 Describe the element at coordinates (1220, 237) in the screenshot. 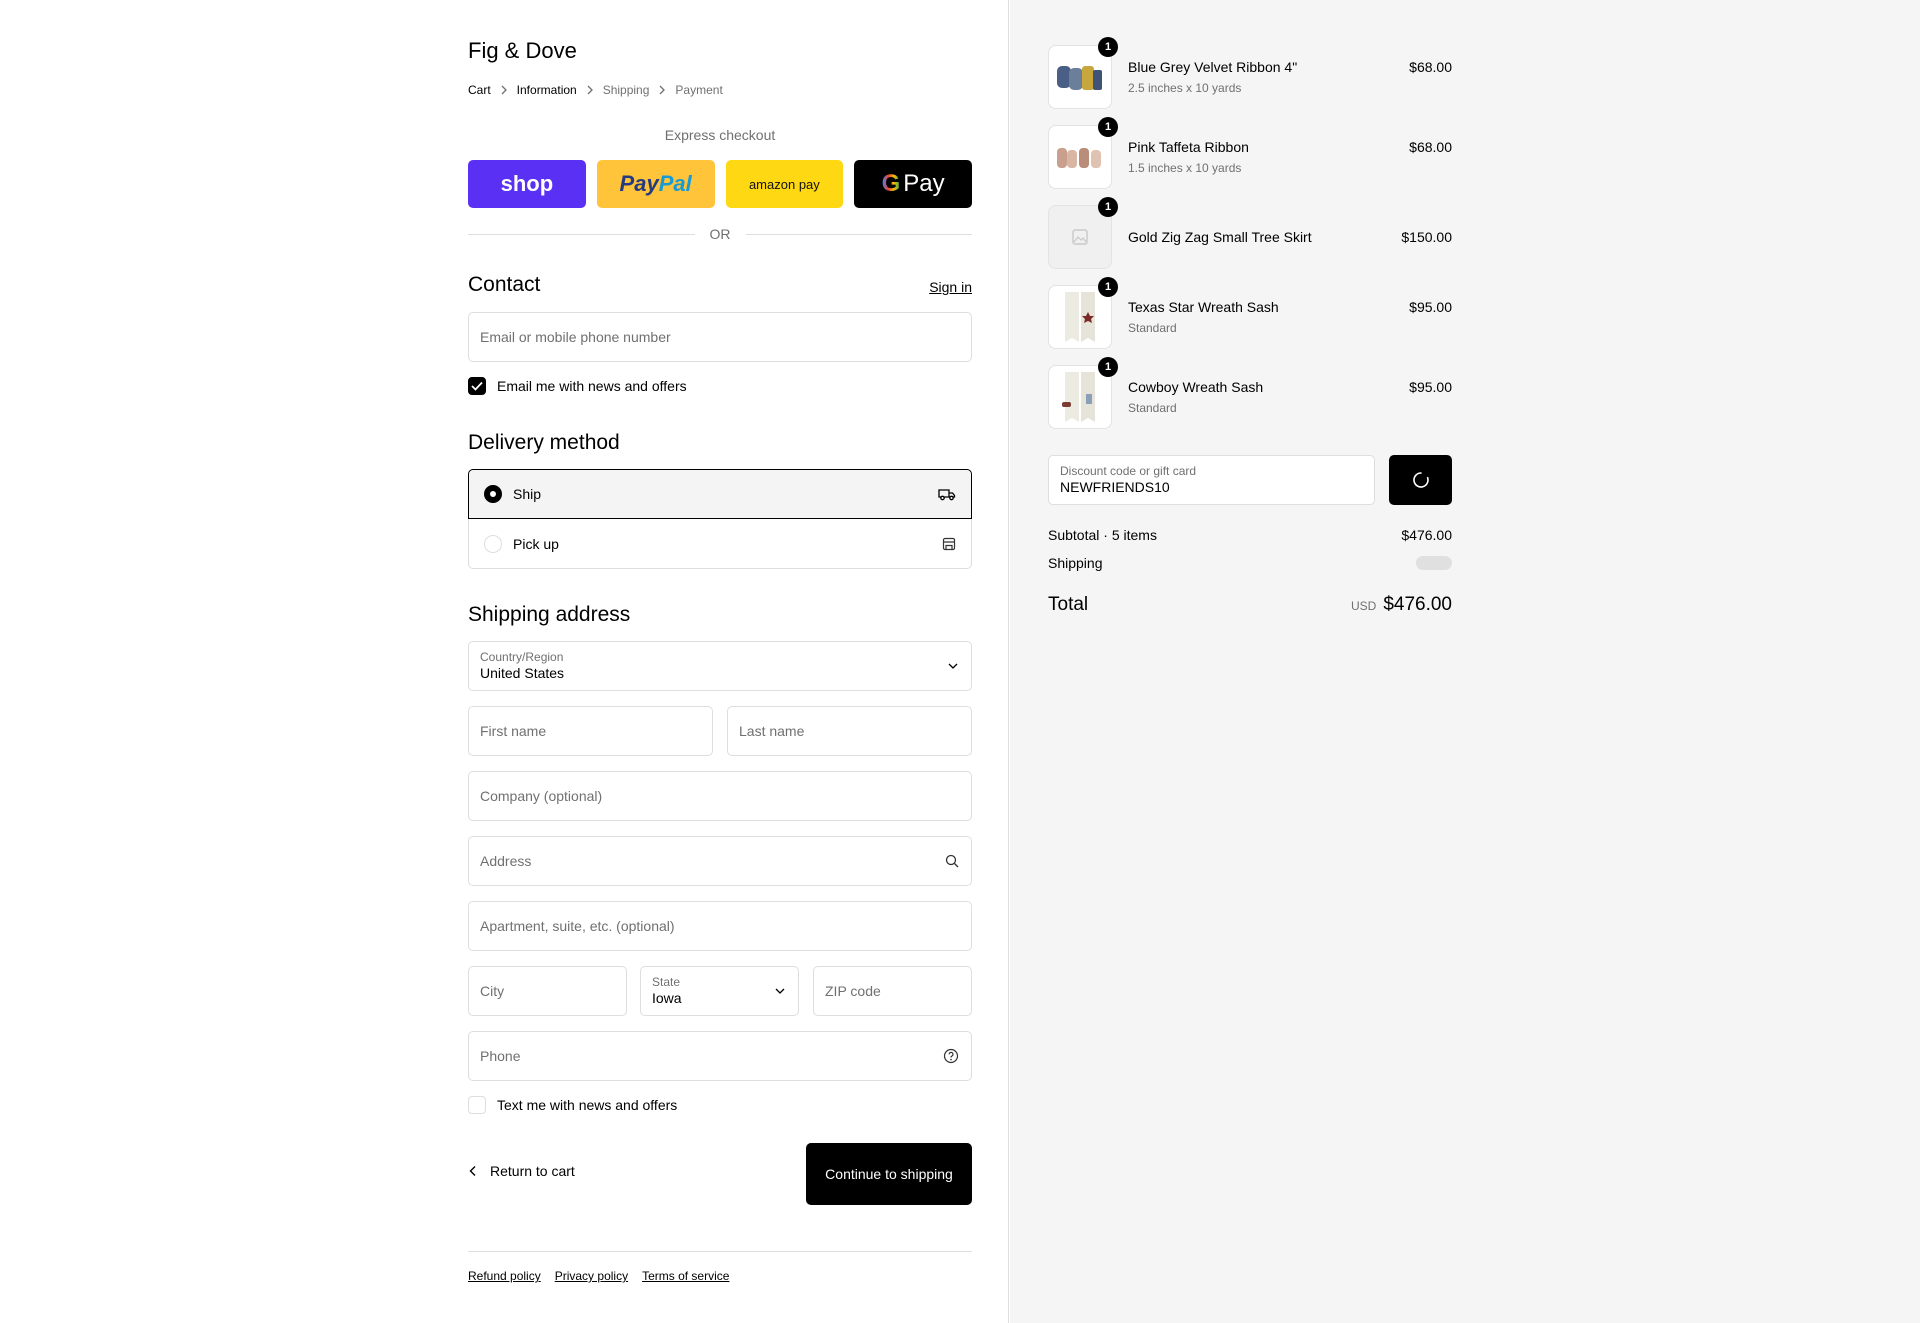

I see `item-name: Gold Zig Zag Small Tree Skirt` at that location.